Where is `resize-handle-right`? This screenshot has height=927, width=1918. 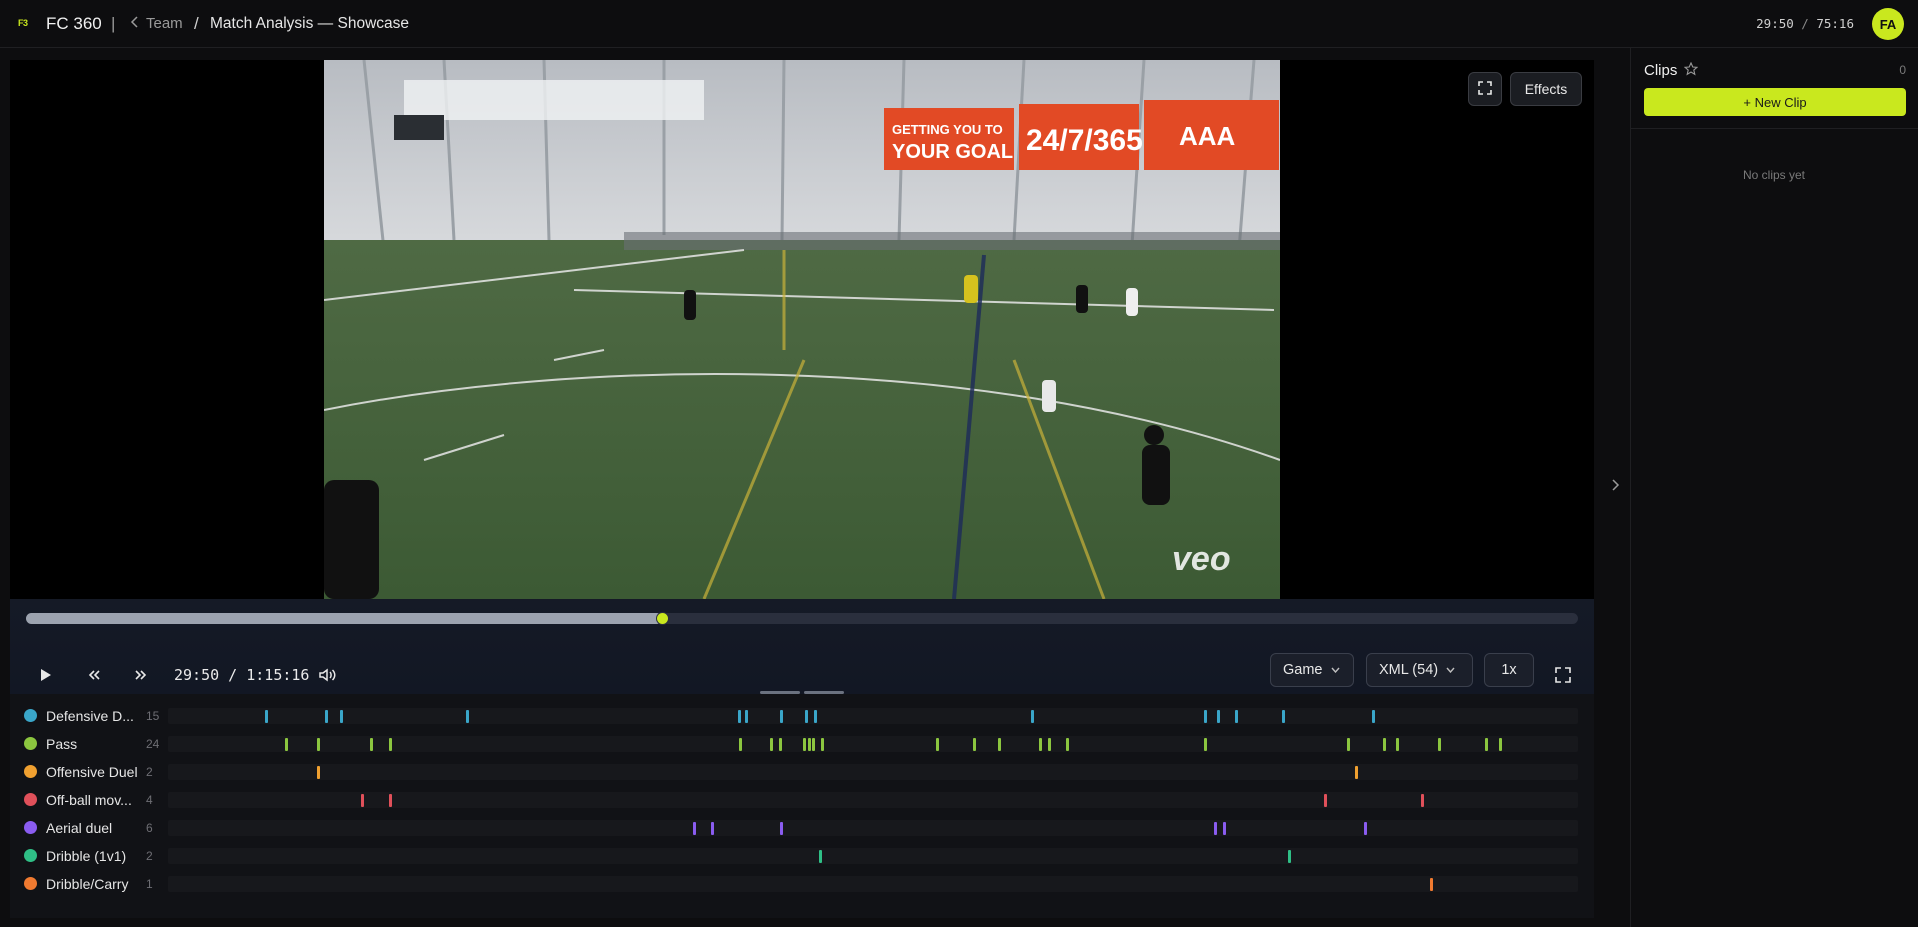
resize-handle-right is located at coordinates (824, 692).